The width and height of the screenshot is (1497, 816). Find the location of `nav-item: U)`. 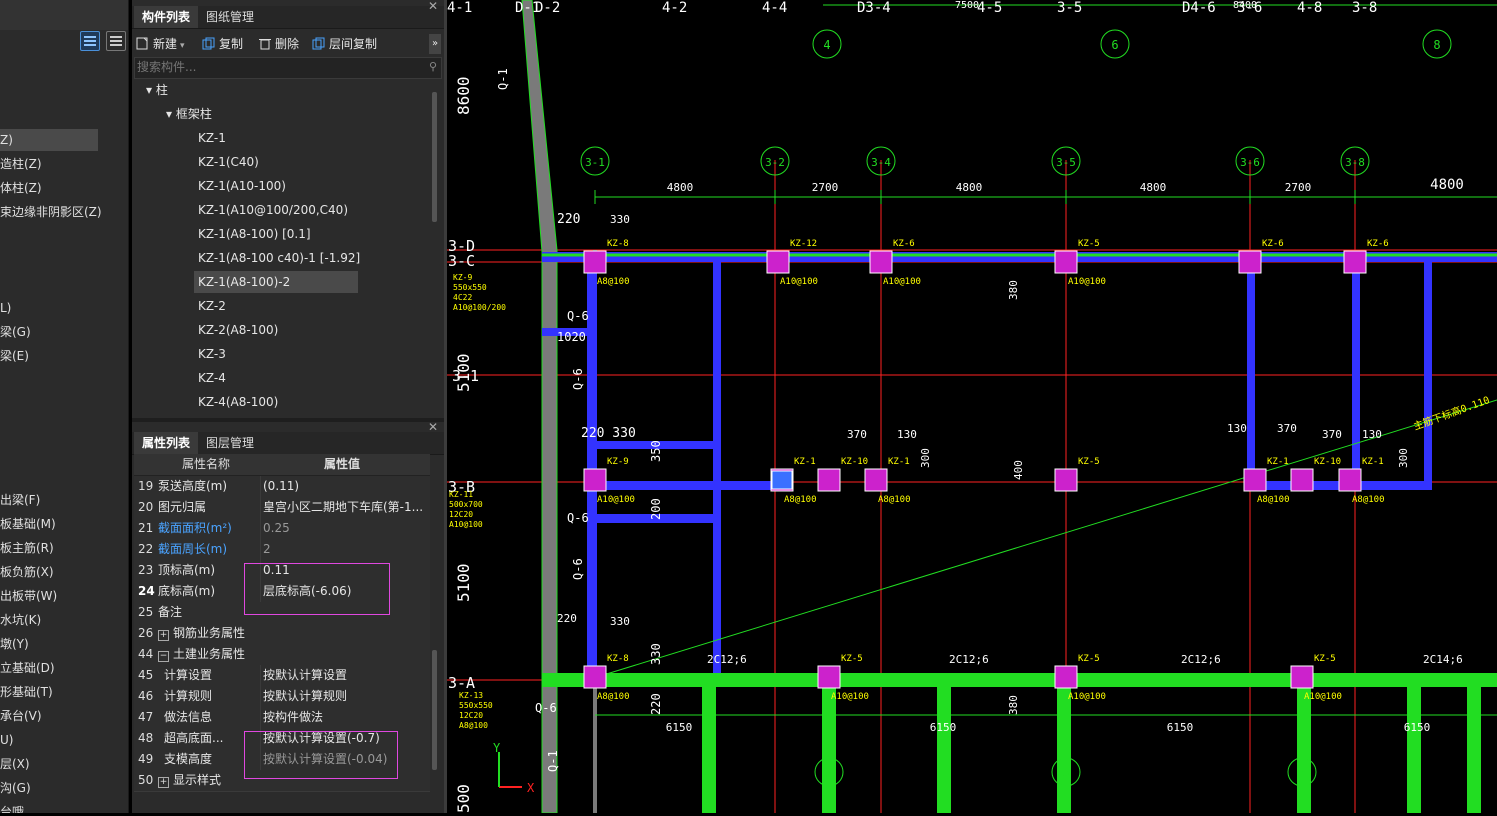

nav-item: U) is located at coordinates (6, 740).